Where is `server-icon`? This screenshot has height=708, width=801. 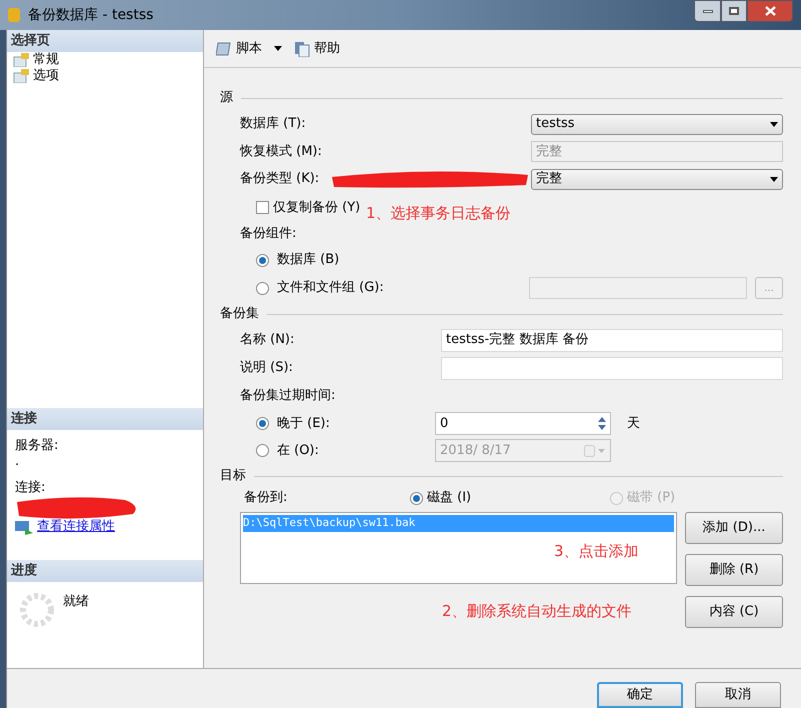
server-icon is located at coordinates (24, 526).